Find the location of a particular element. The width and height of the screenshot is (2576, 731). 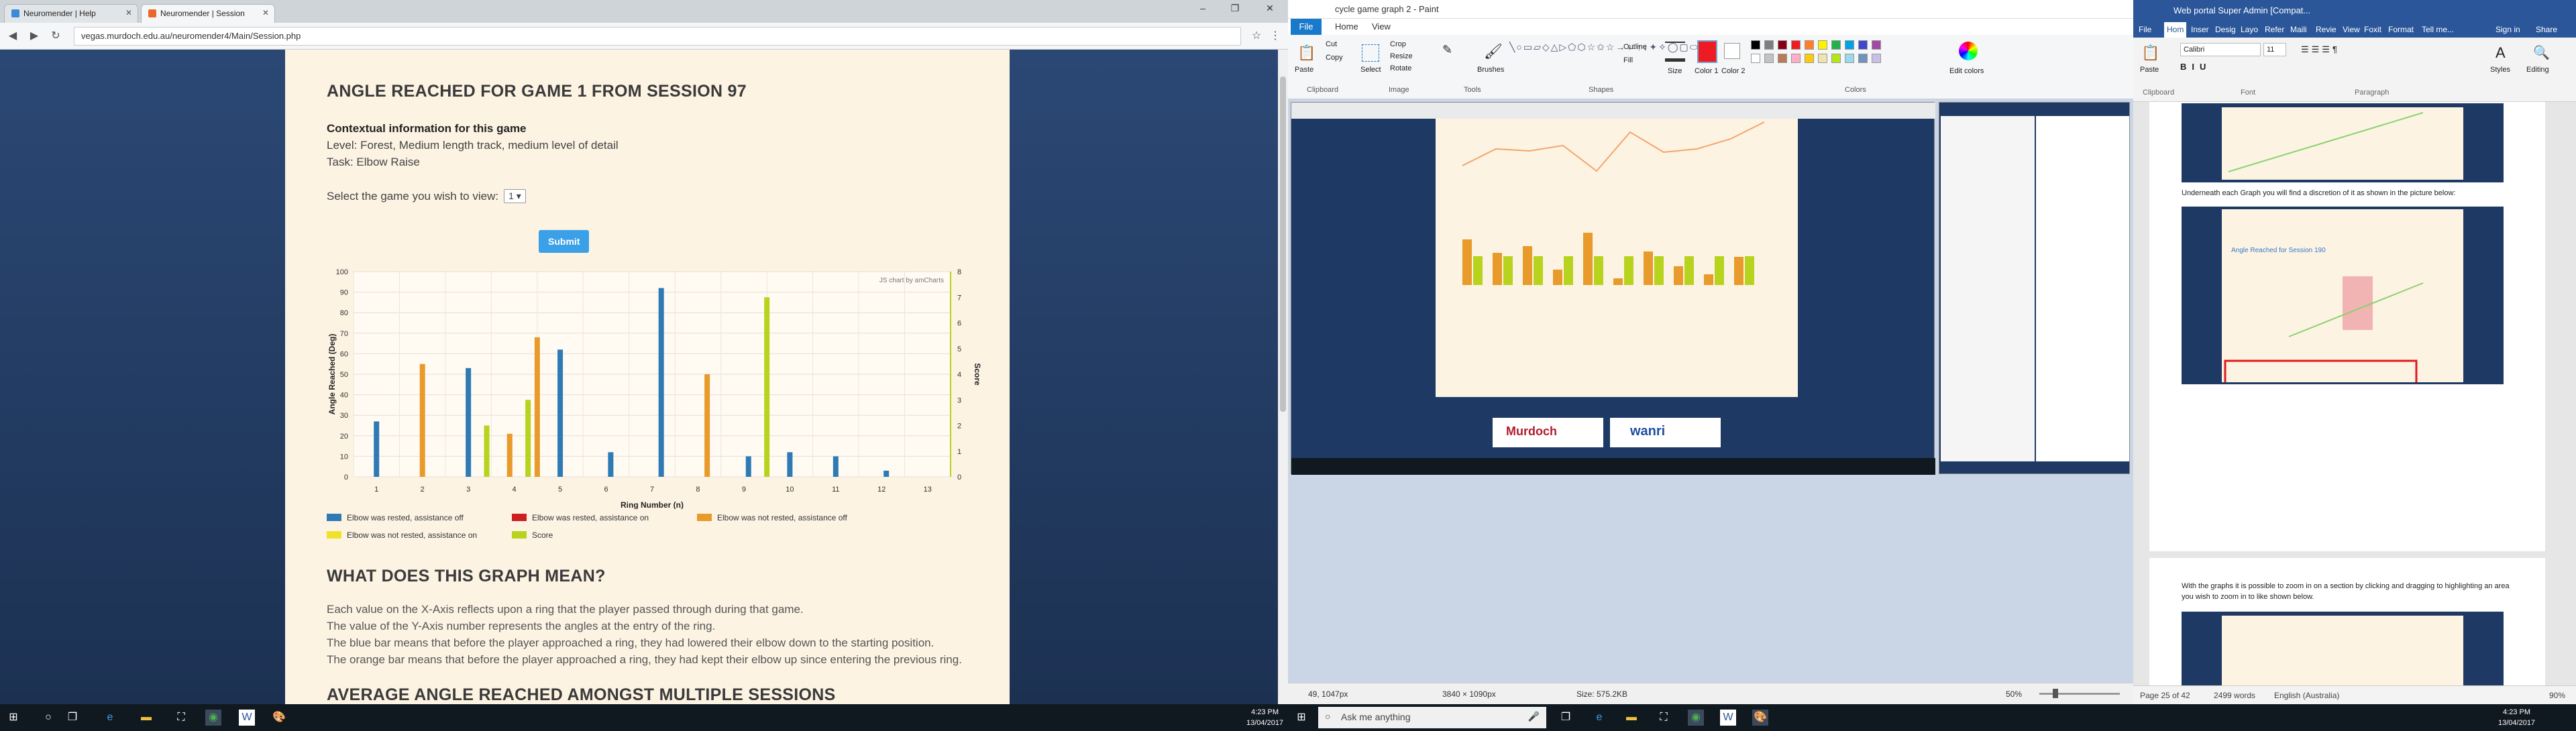

select-button: Select is located at coordinates (1370, 70).